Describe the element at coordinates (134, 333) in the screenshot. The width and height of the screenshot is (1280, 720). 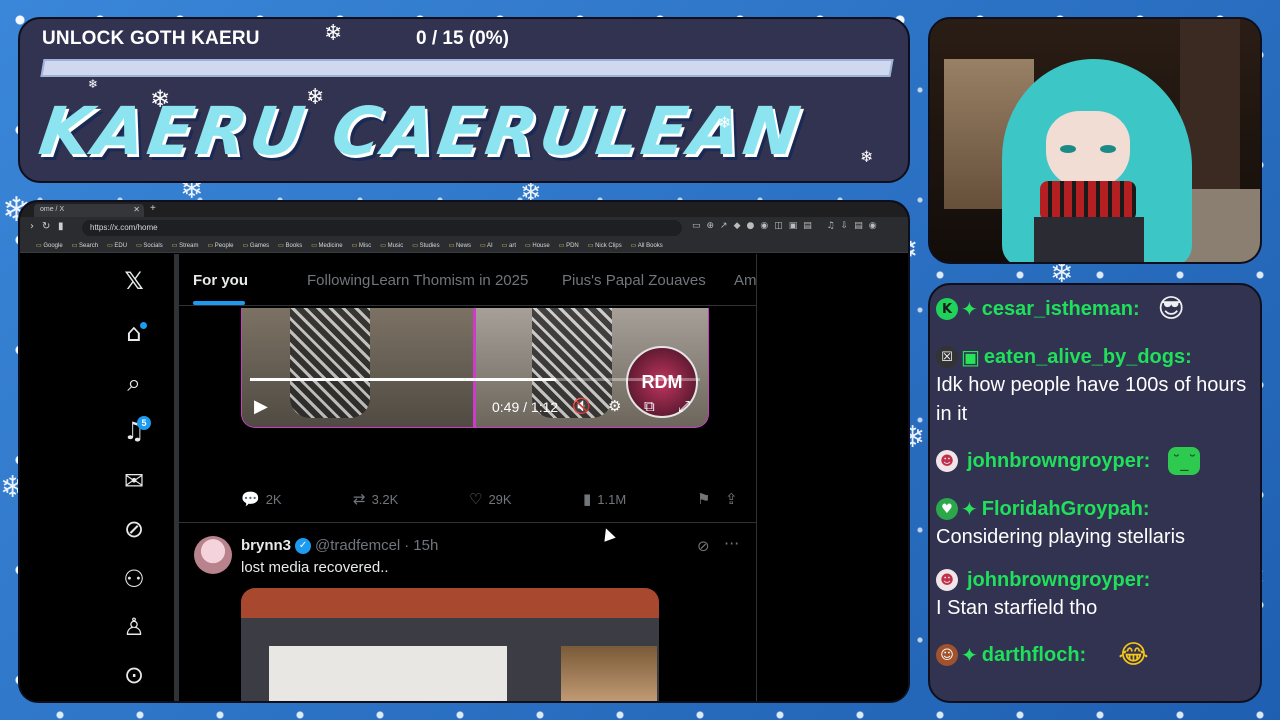
I see `home-icon: ⌂` at that location.